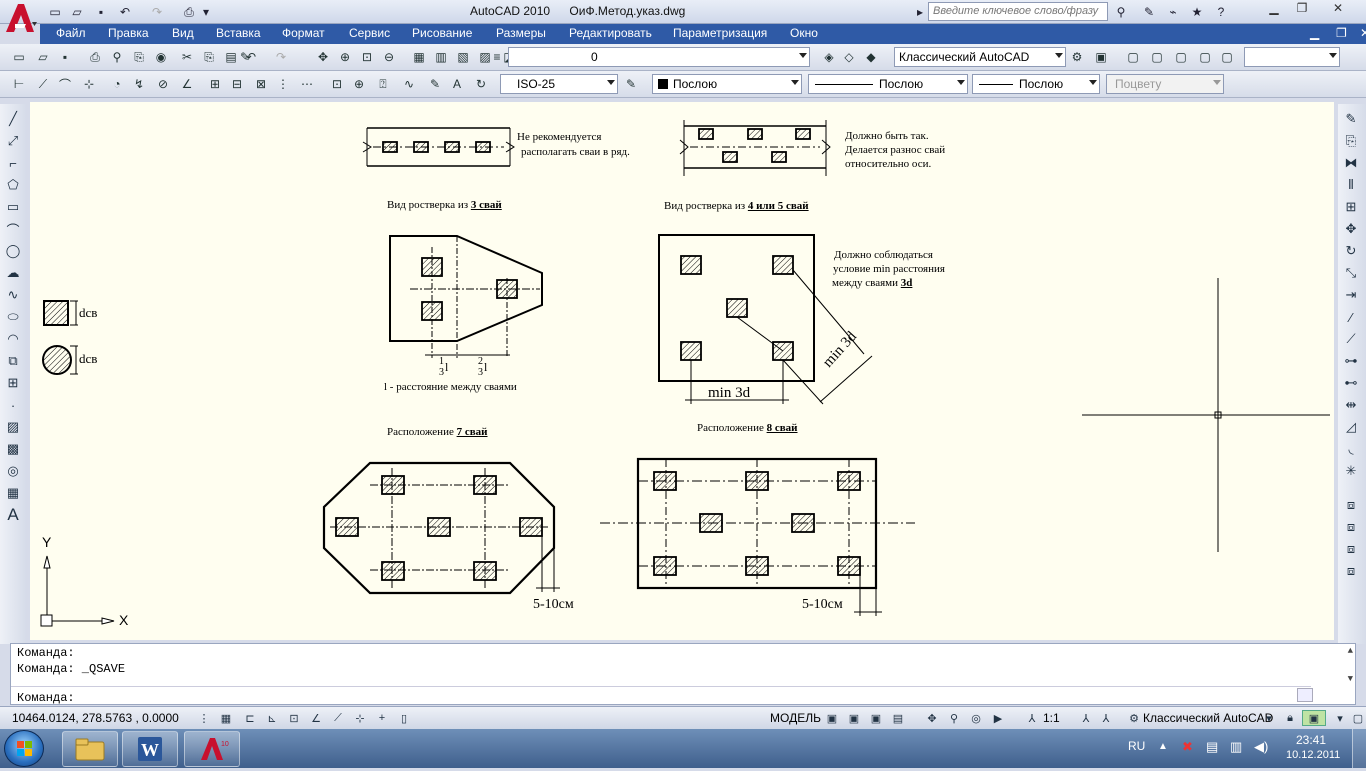 This screenshot has width=1366, height=771. I want to click on hscroll-thumb, so click(1305, 695).